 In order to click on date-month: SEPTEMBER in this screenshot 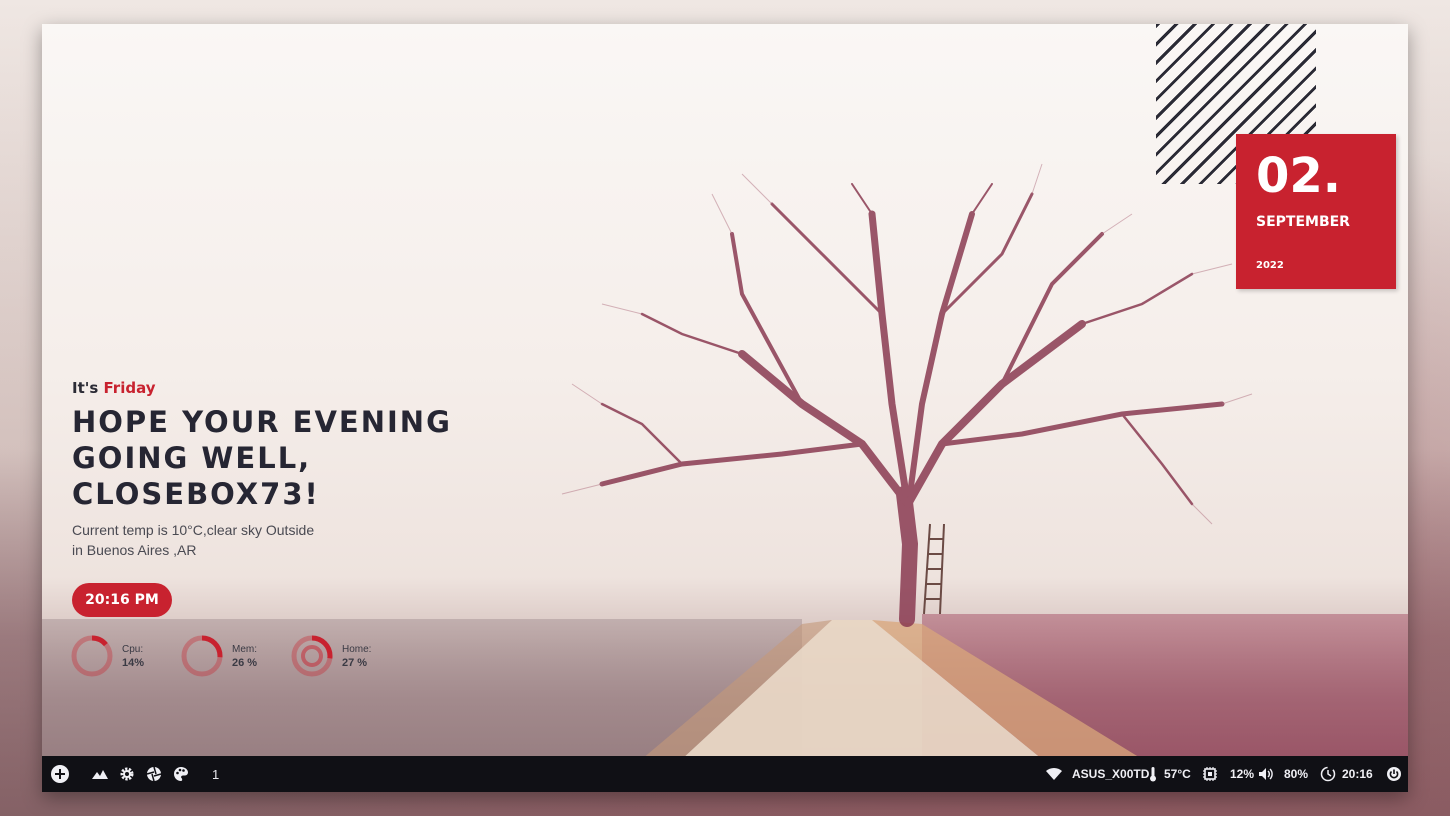, I will do `click(1303, 222)`.